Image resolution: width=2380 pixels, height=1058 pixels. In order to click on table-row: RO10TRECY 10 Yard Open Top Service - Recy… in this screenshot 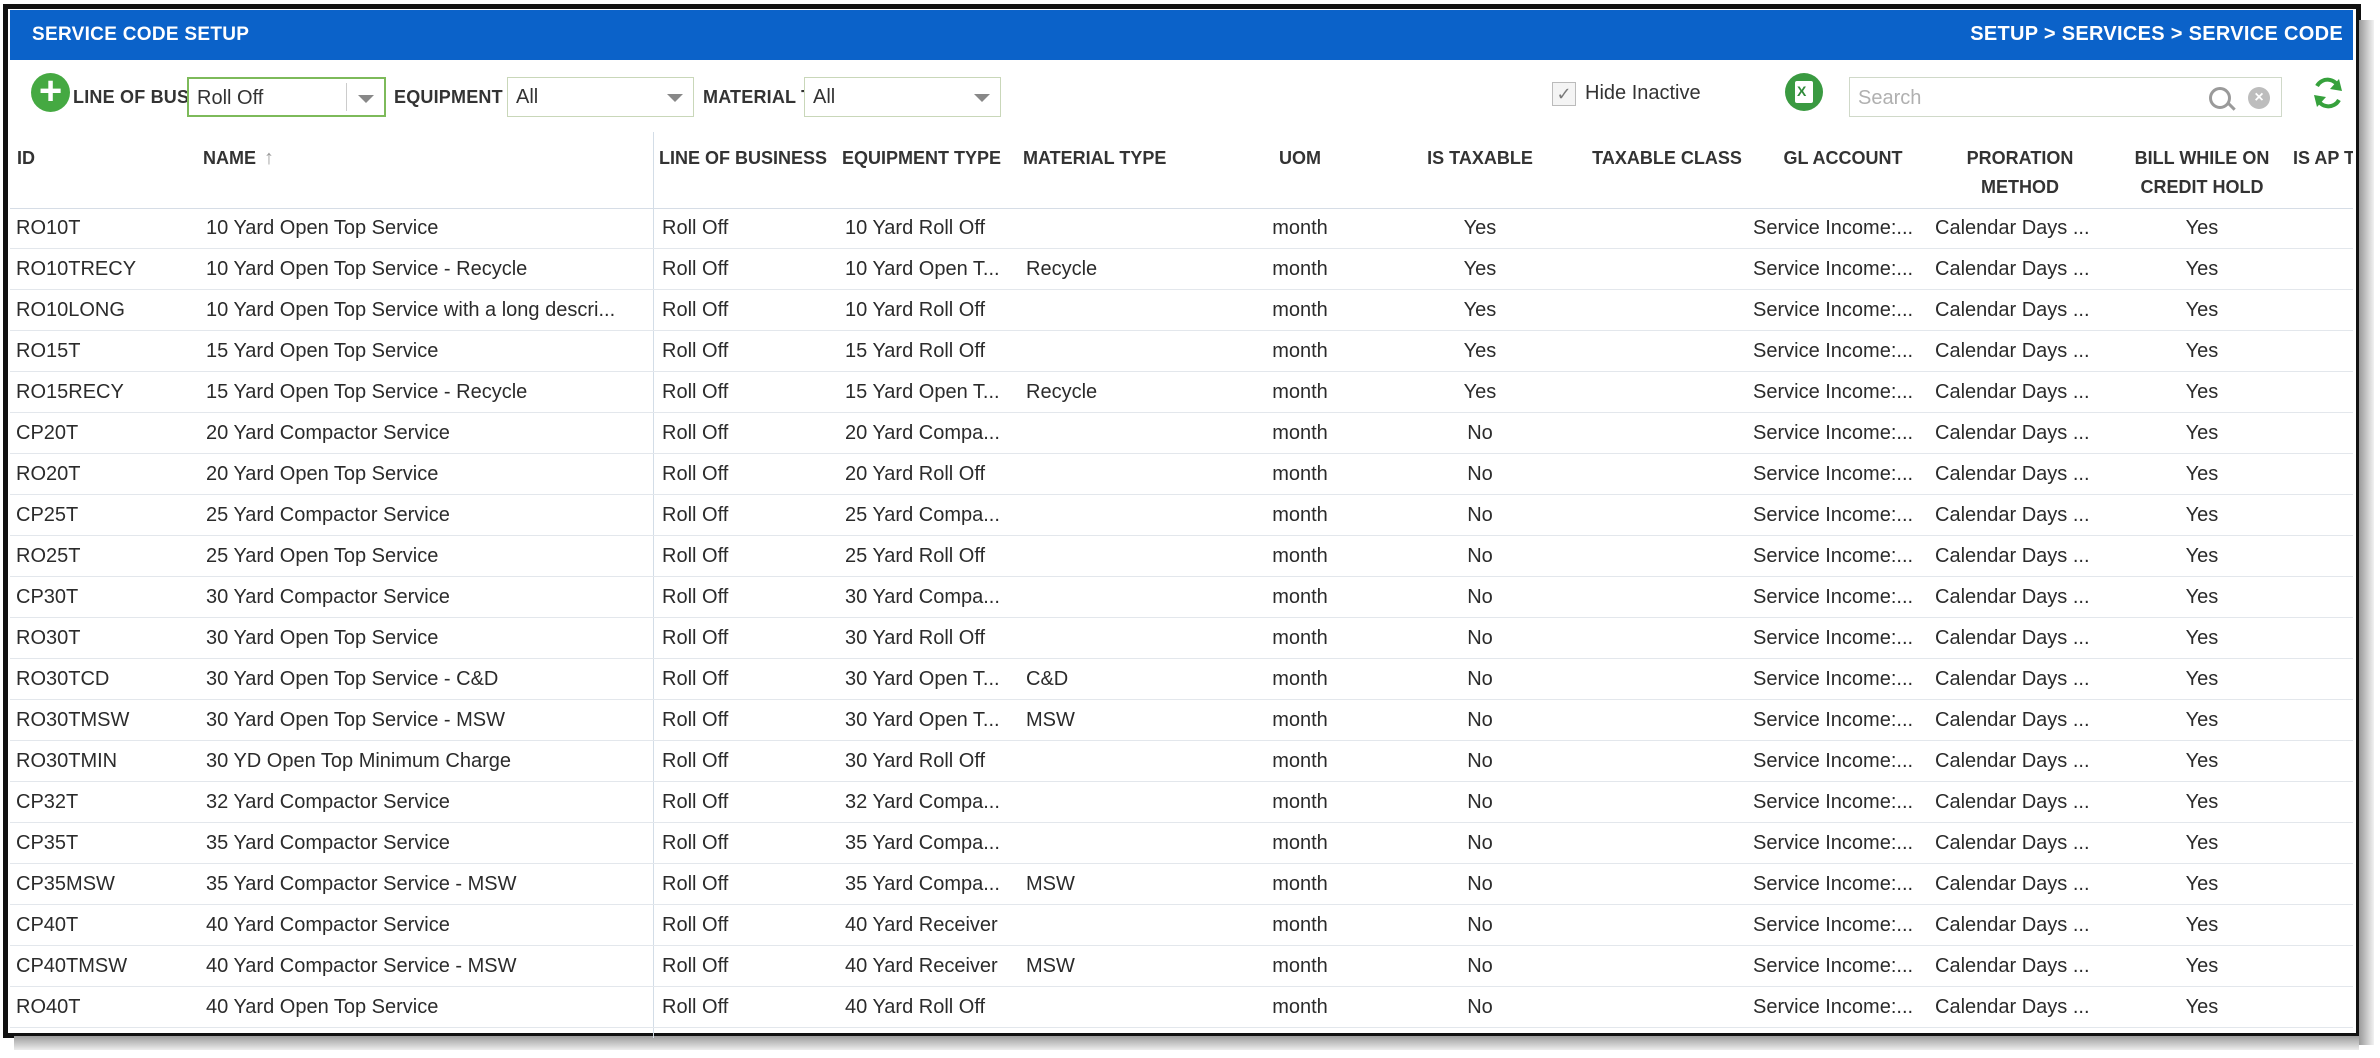, I will do `click(1181, 269)`.